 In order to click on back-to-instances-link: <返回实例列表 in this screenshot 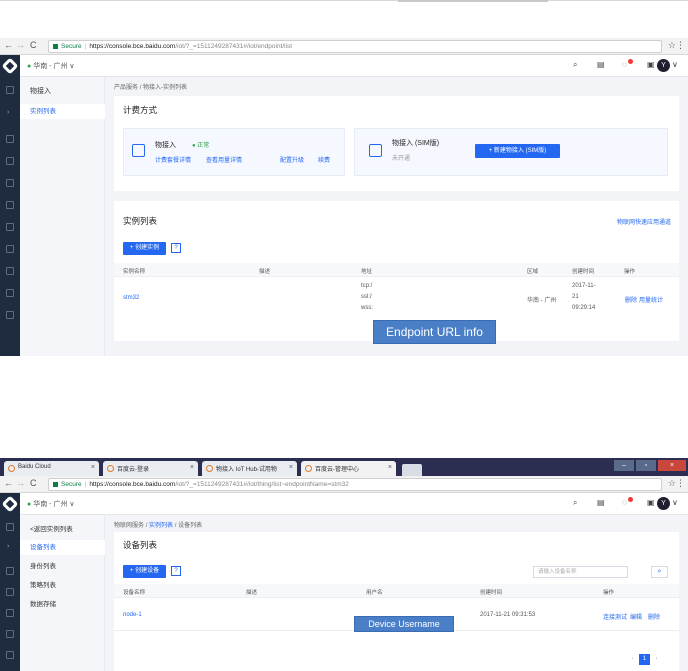, I will do `click(51, 528)`.